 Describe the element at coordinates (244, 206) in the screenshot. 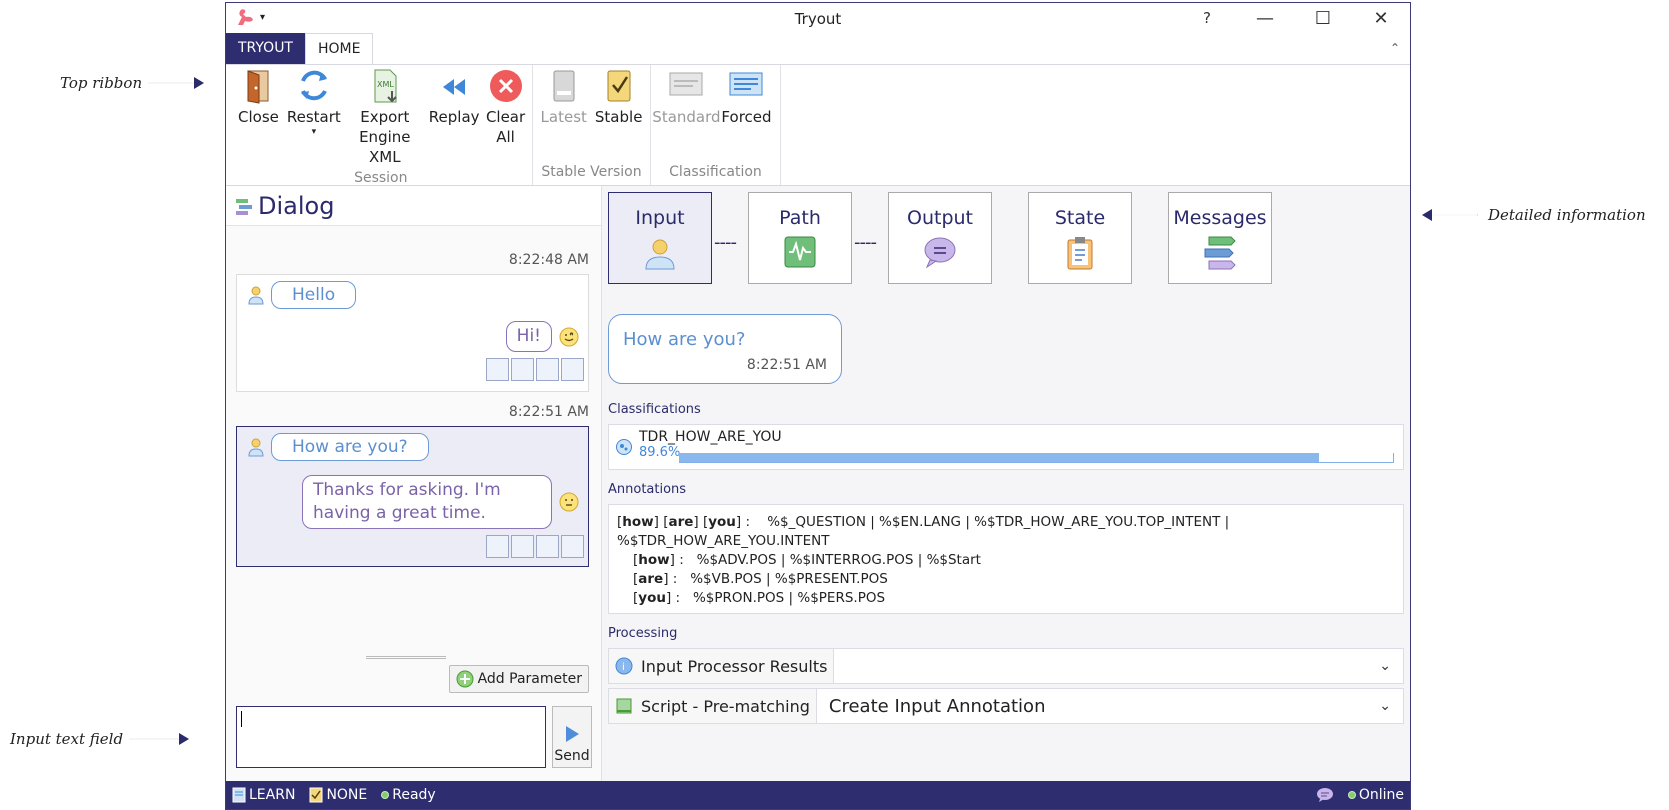

I see `dialog-icon` at that location.